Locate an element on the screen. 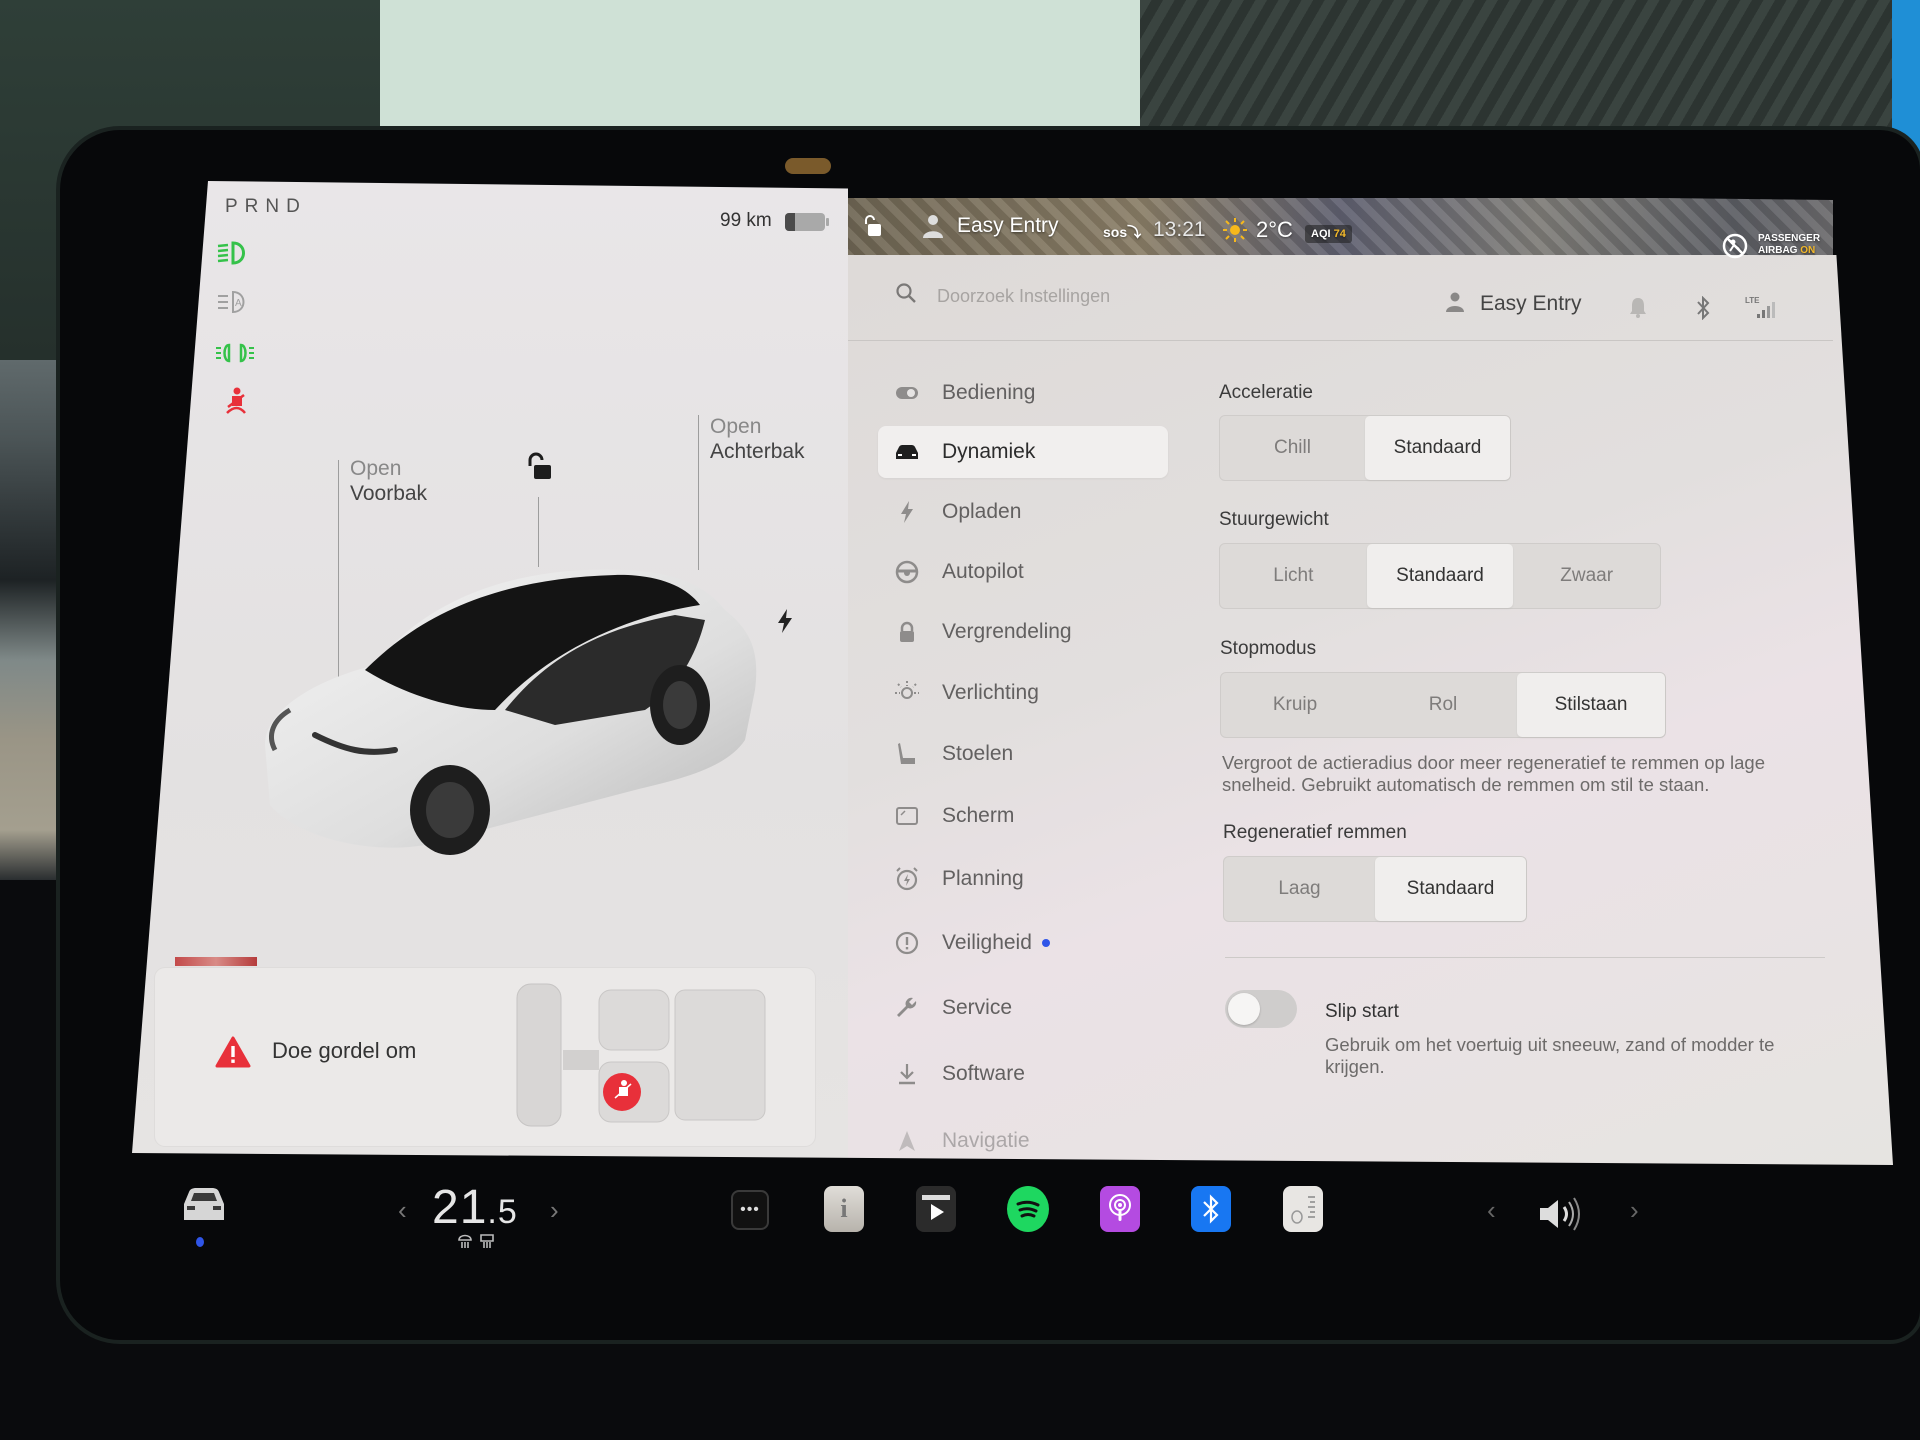  nav-item-stoelen: Stoelen is located at coordinates (1023, 754).